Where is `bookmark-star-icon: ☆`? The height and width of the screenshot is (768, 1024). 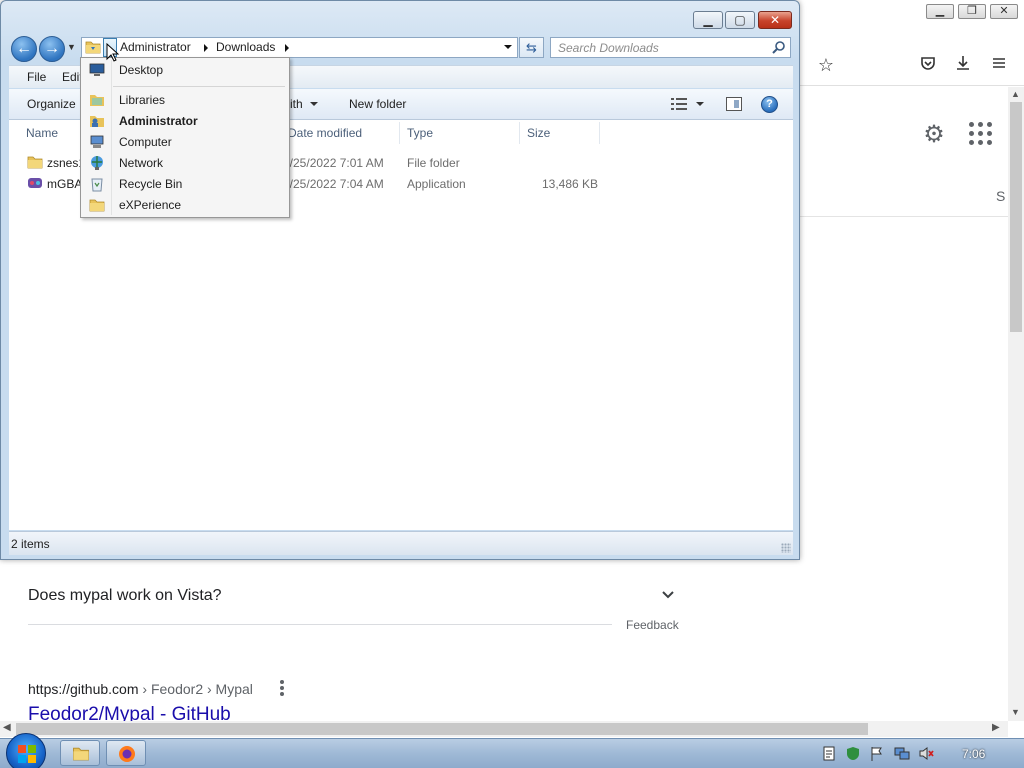
bookmark-star-icon: ☆ is located at coordinates (826, 65).